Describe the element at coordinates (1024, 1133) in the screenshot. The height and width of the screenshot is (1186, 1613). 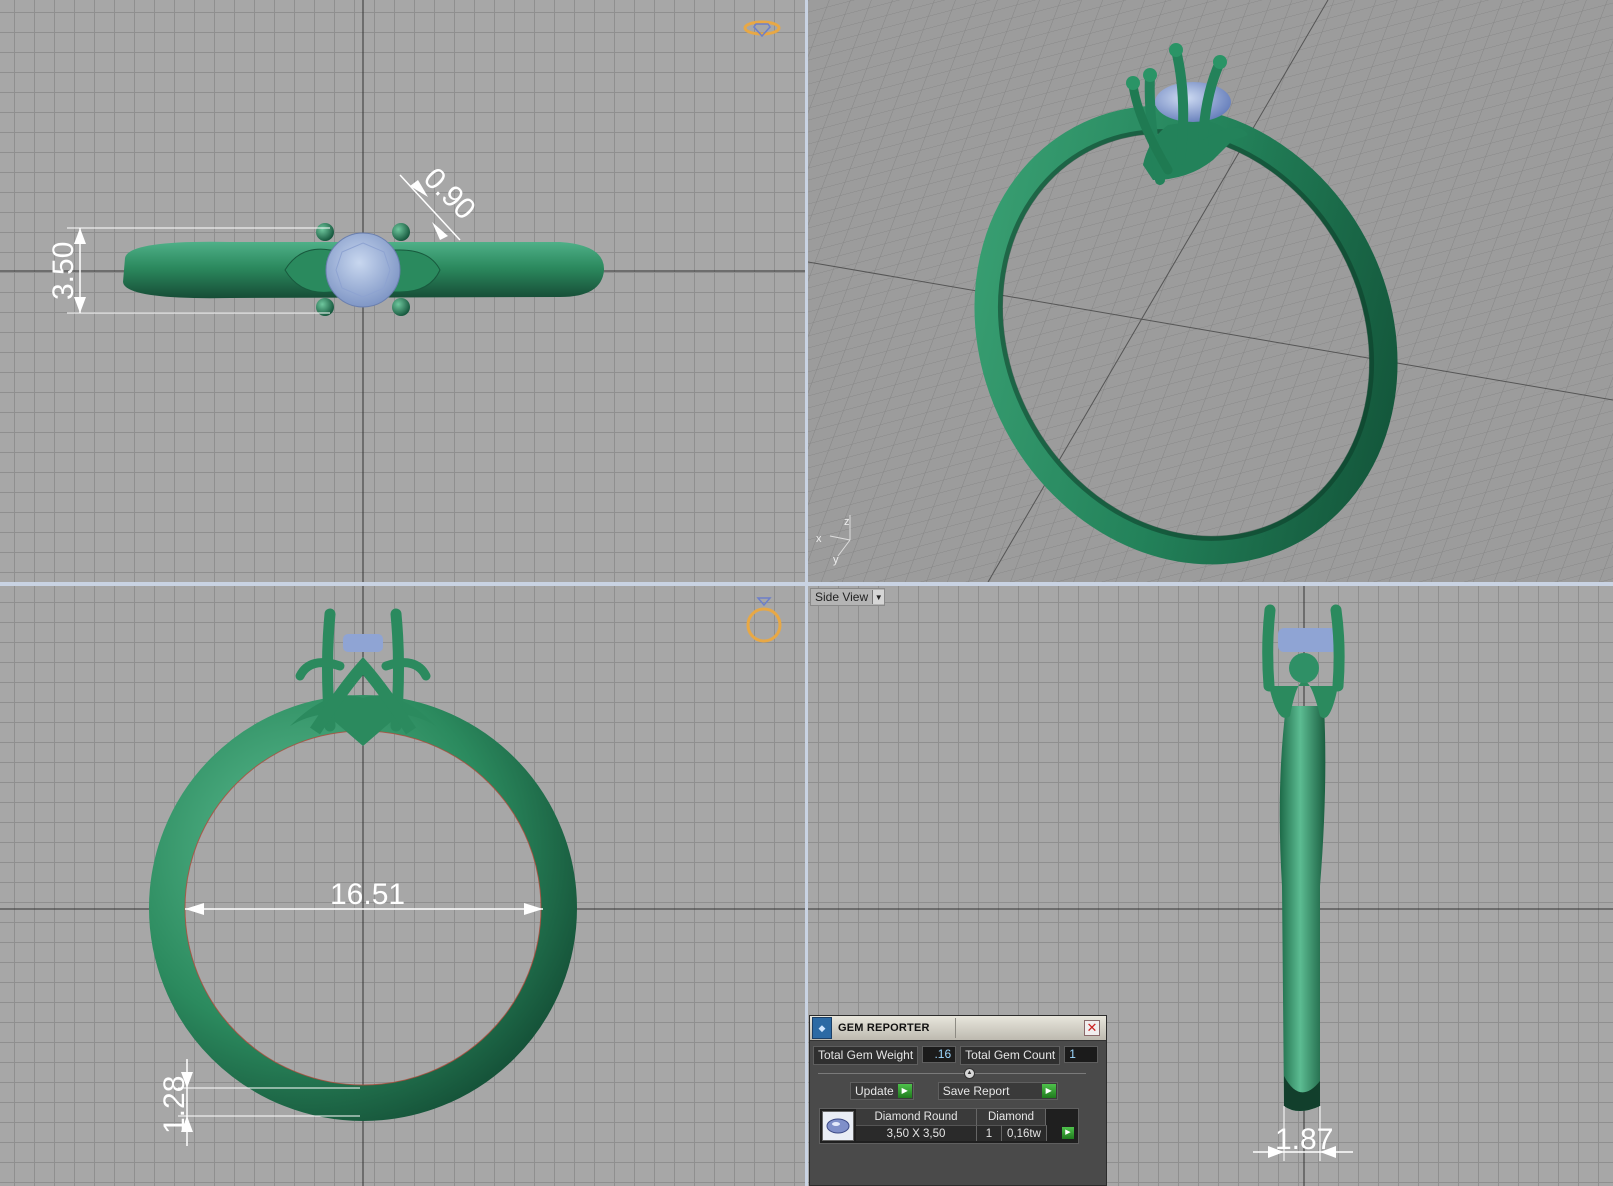
I see `gem-weight: 0,16tw` at that location.